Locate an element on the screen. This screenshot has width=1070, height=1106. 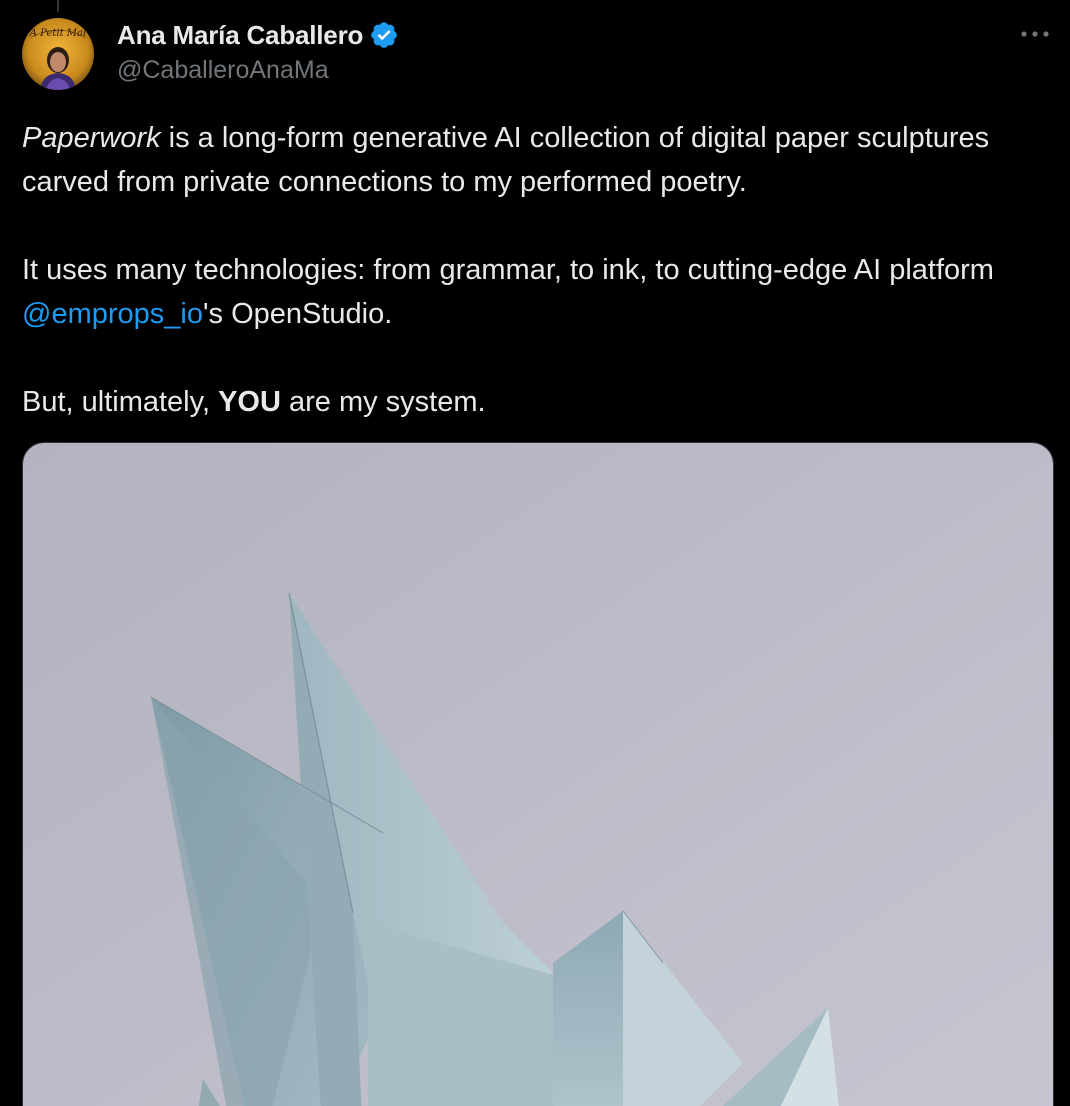
tweet-paragraph-3: But, ultimately, YOU are my system. is located at coordinates (532, 402).